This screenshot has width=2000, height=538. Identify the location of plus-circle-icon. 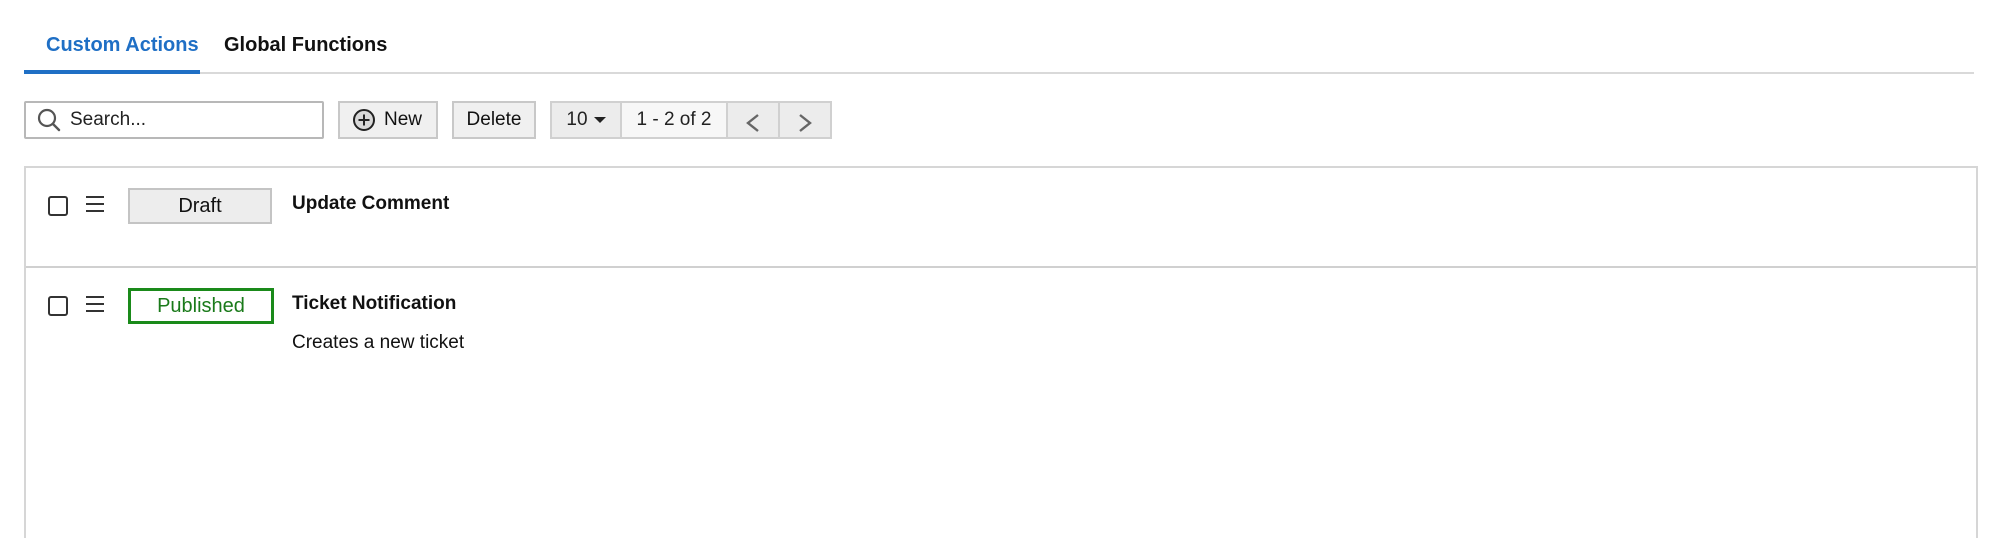
(364, 126).